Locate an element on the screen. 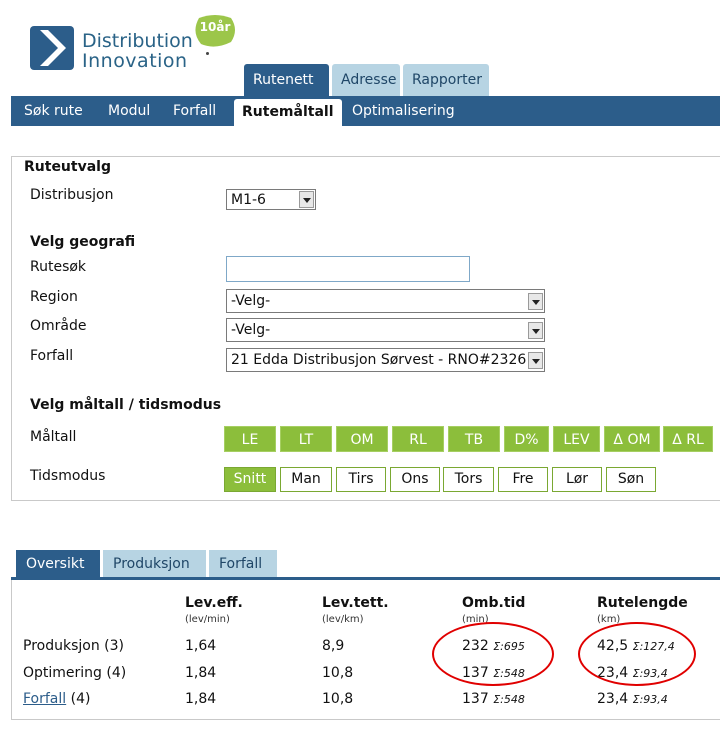 The width and height of the screenshot is (720, 729). maaltall-button-lev: LEV is located at coordinates (576, 439).